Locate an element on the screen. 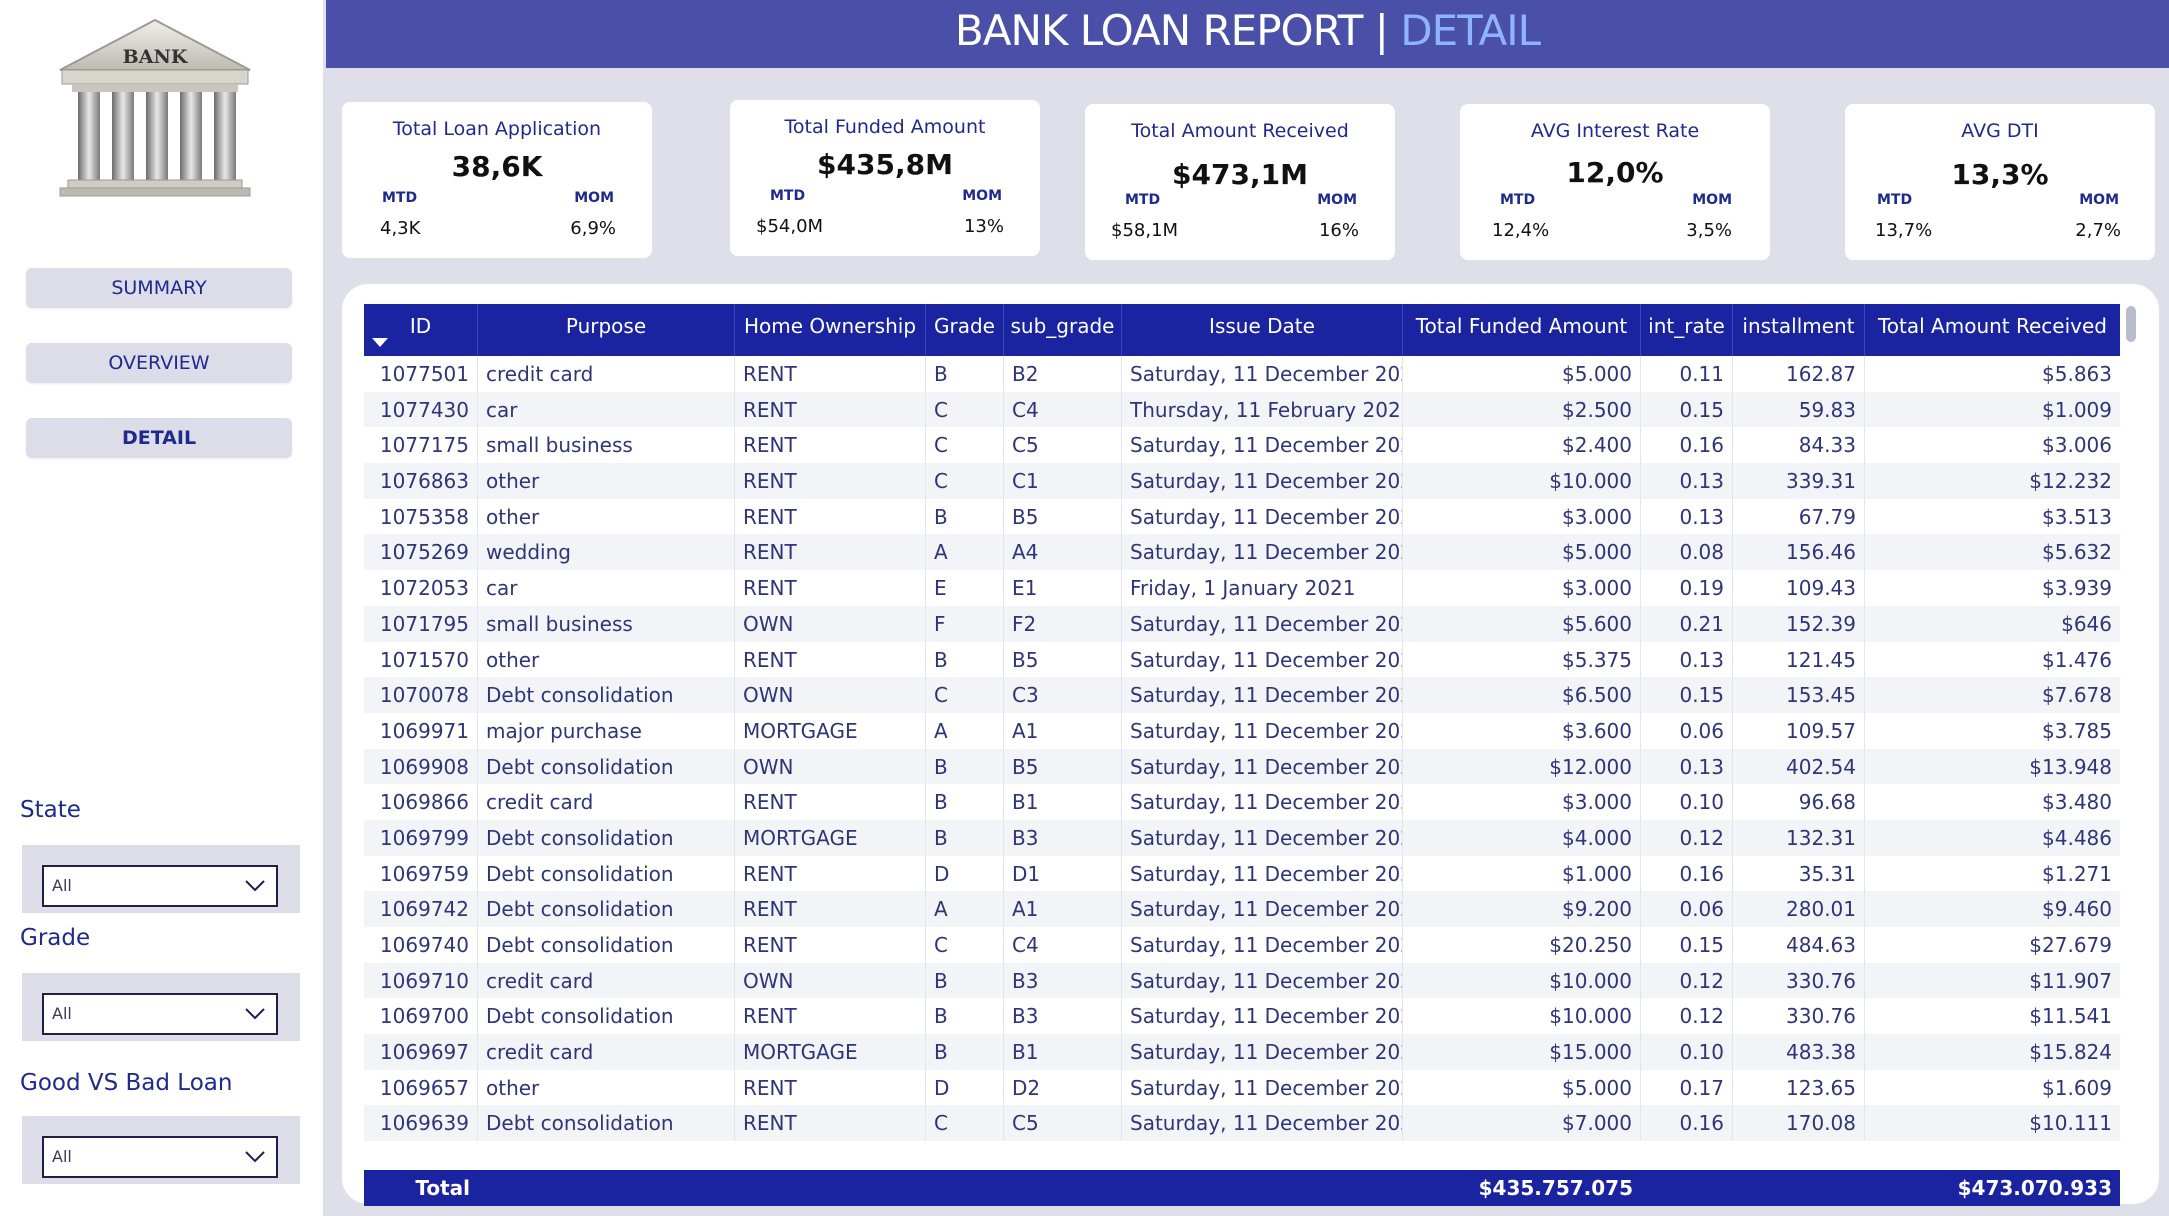  col-header-issue-date: Issue Date is located at coordinates (1262, 330).